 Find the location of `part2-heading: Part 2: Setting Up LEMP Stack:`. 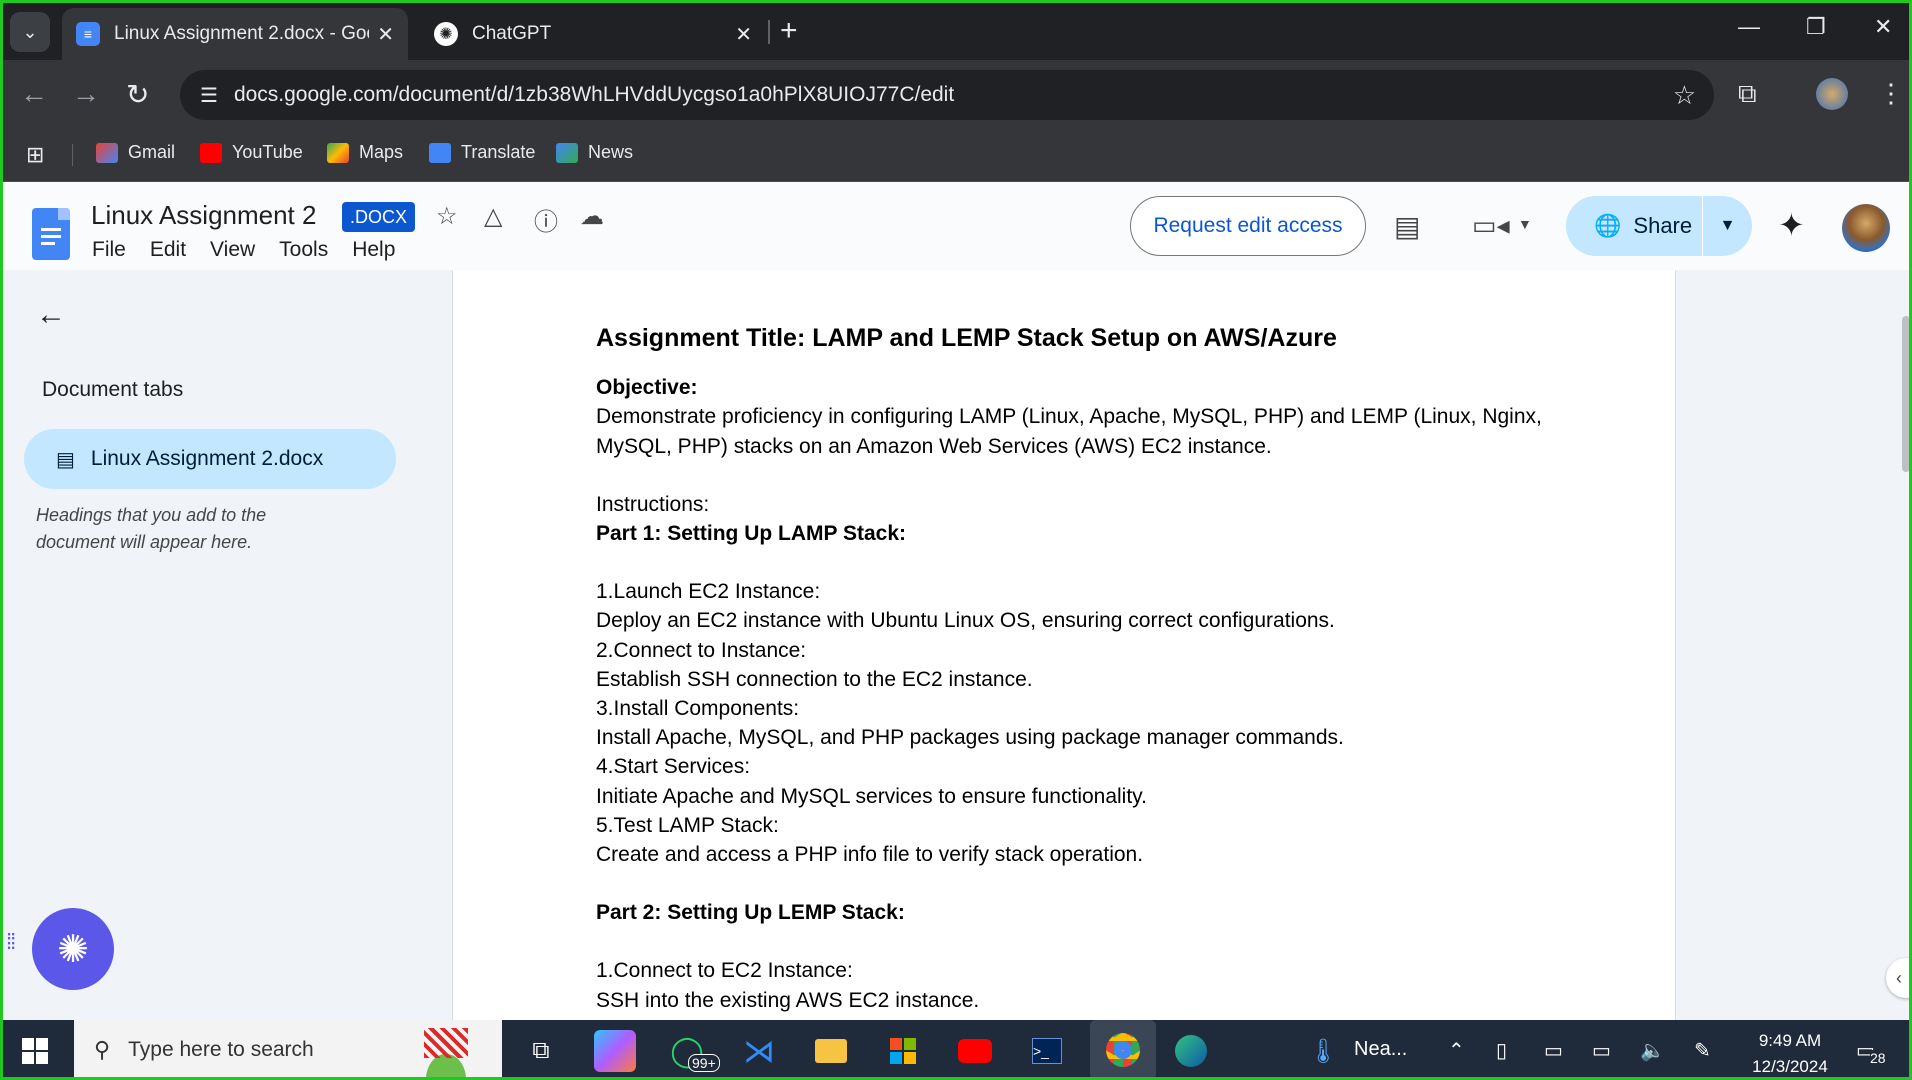

part2-heading: Part 2: Setting Up LEMP Stack: is located at coordinates (750, 913).